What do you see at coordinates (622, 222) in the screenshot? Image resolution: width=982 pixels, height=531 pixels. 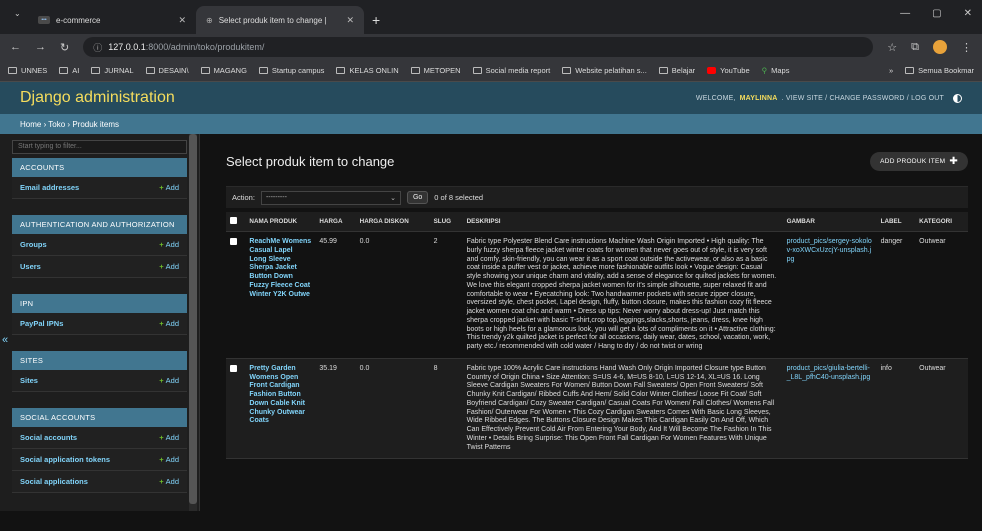 I see `column-header: DESKRIPSI` at bounding box center [622, 222].